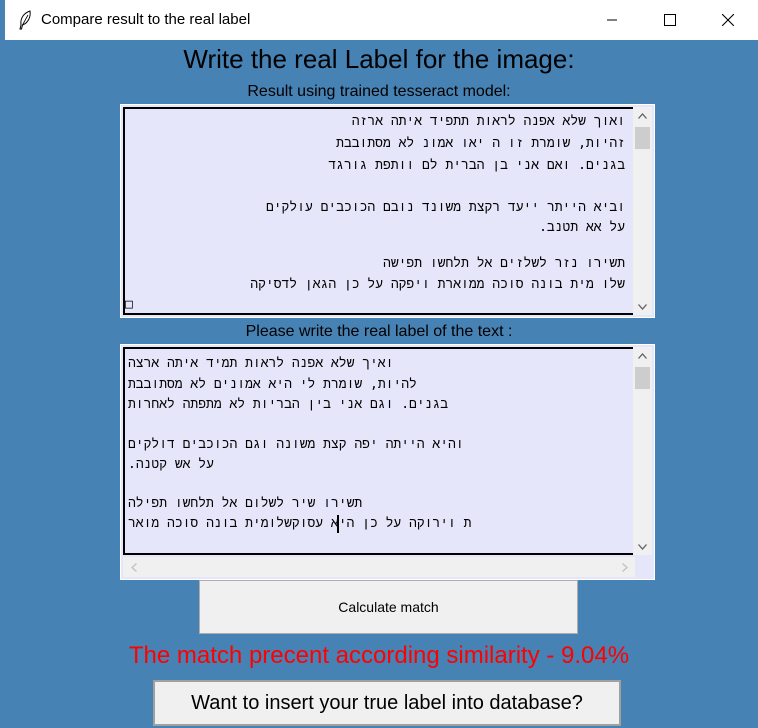 The width and height of the screenshot is (758, 728). I want to click on minimize-icon, so click(612, 20).